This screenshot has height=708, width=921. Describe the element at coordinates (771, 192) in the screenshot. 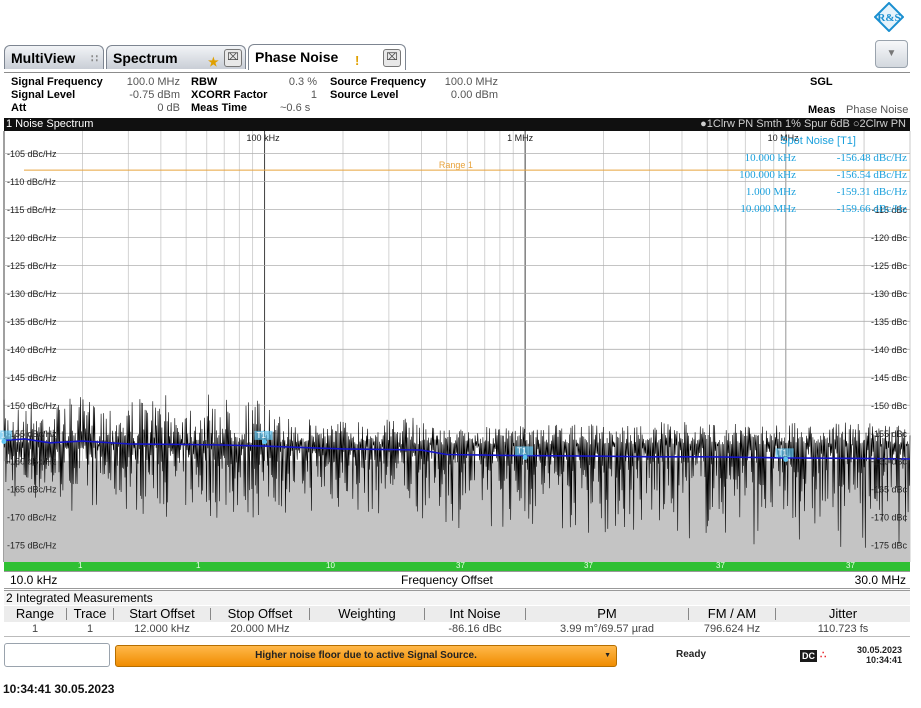

I see `spot-noise-offset: 1.000 MHz` at that location.